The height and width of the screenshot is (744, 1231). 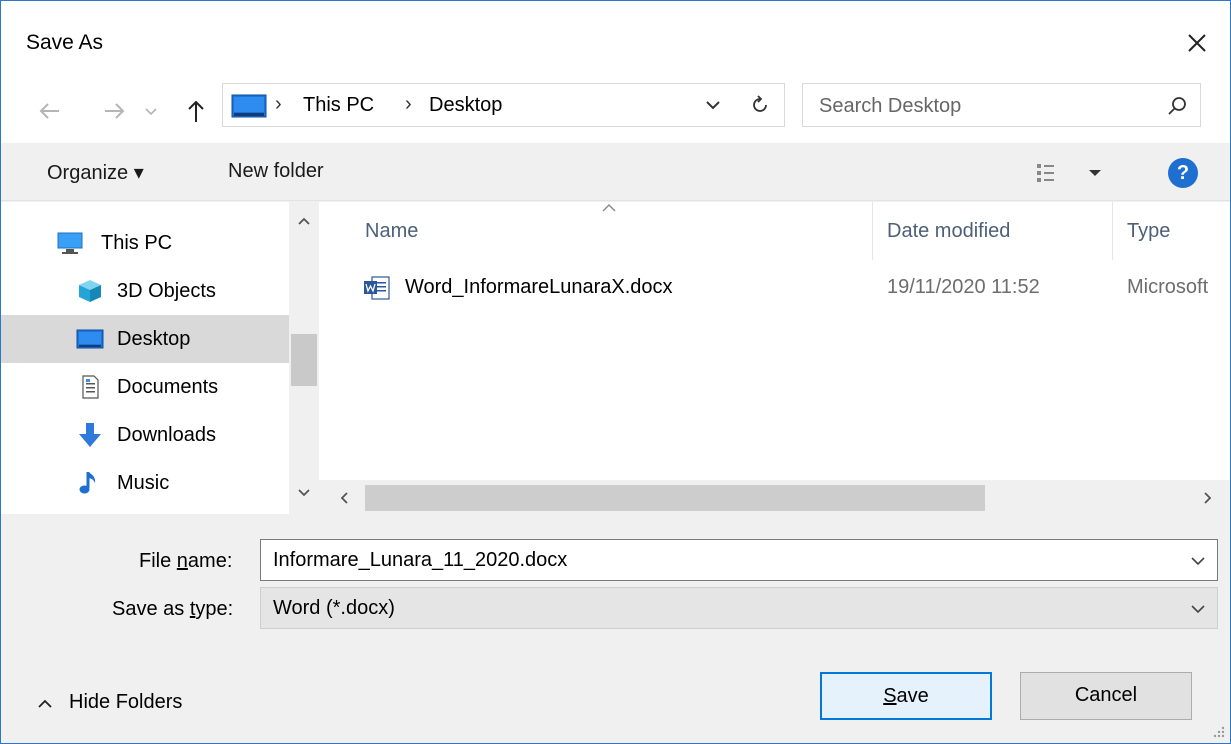 What do you see at coordinates (338, 105) in the screenshot?
I see `breadcrumb-this-pc: This PC` at bounding box center [338, 105].